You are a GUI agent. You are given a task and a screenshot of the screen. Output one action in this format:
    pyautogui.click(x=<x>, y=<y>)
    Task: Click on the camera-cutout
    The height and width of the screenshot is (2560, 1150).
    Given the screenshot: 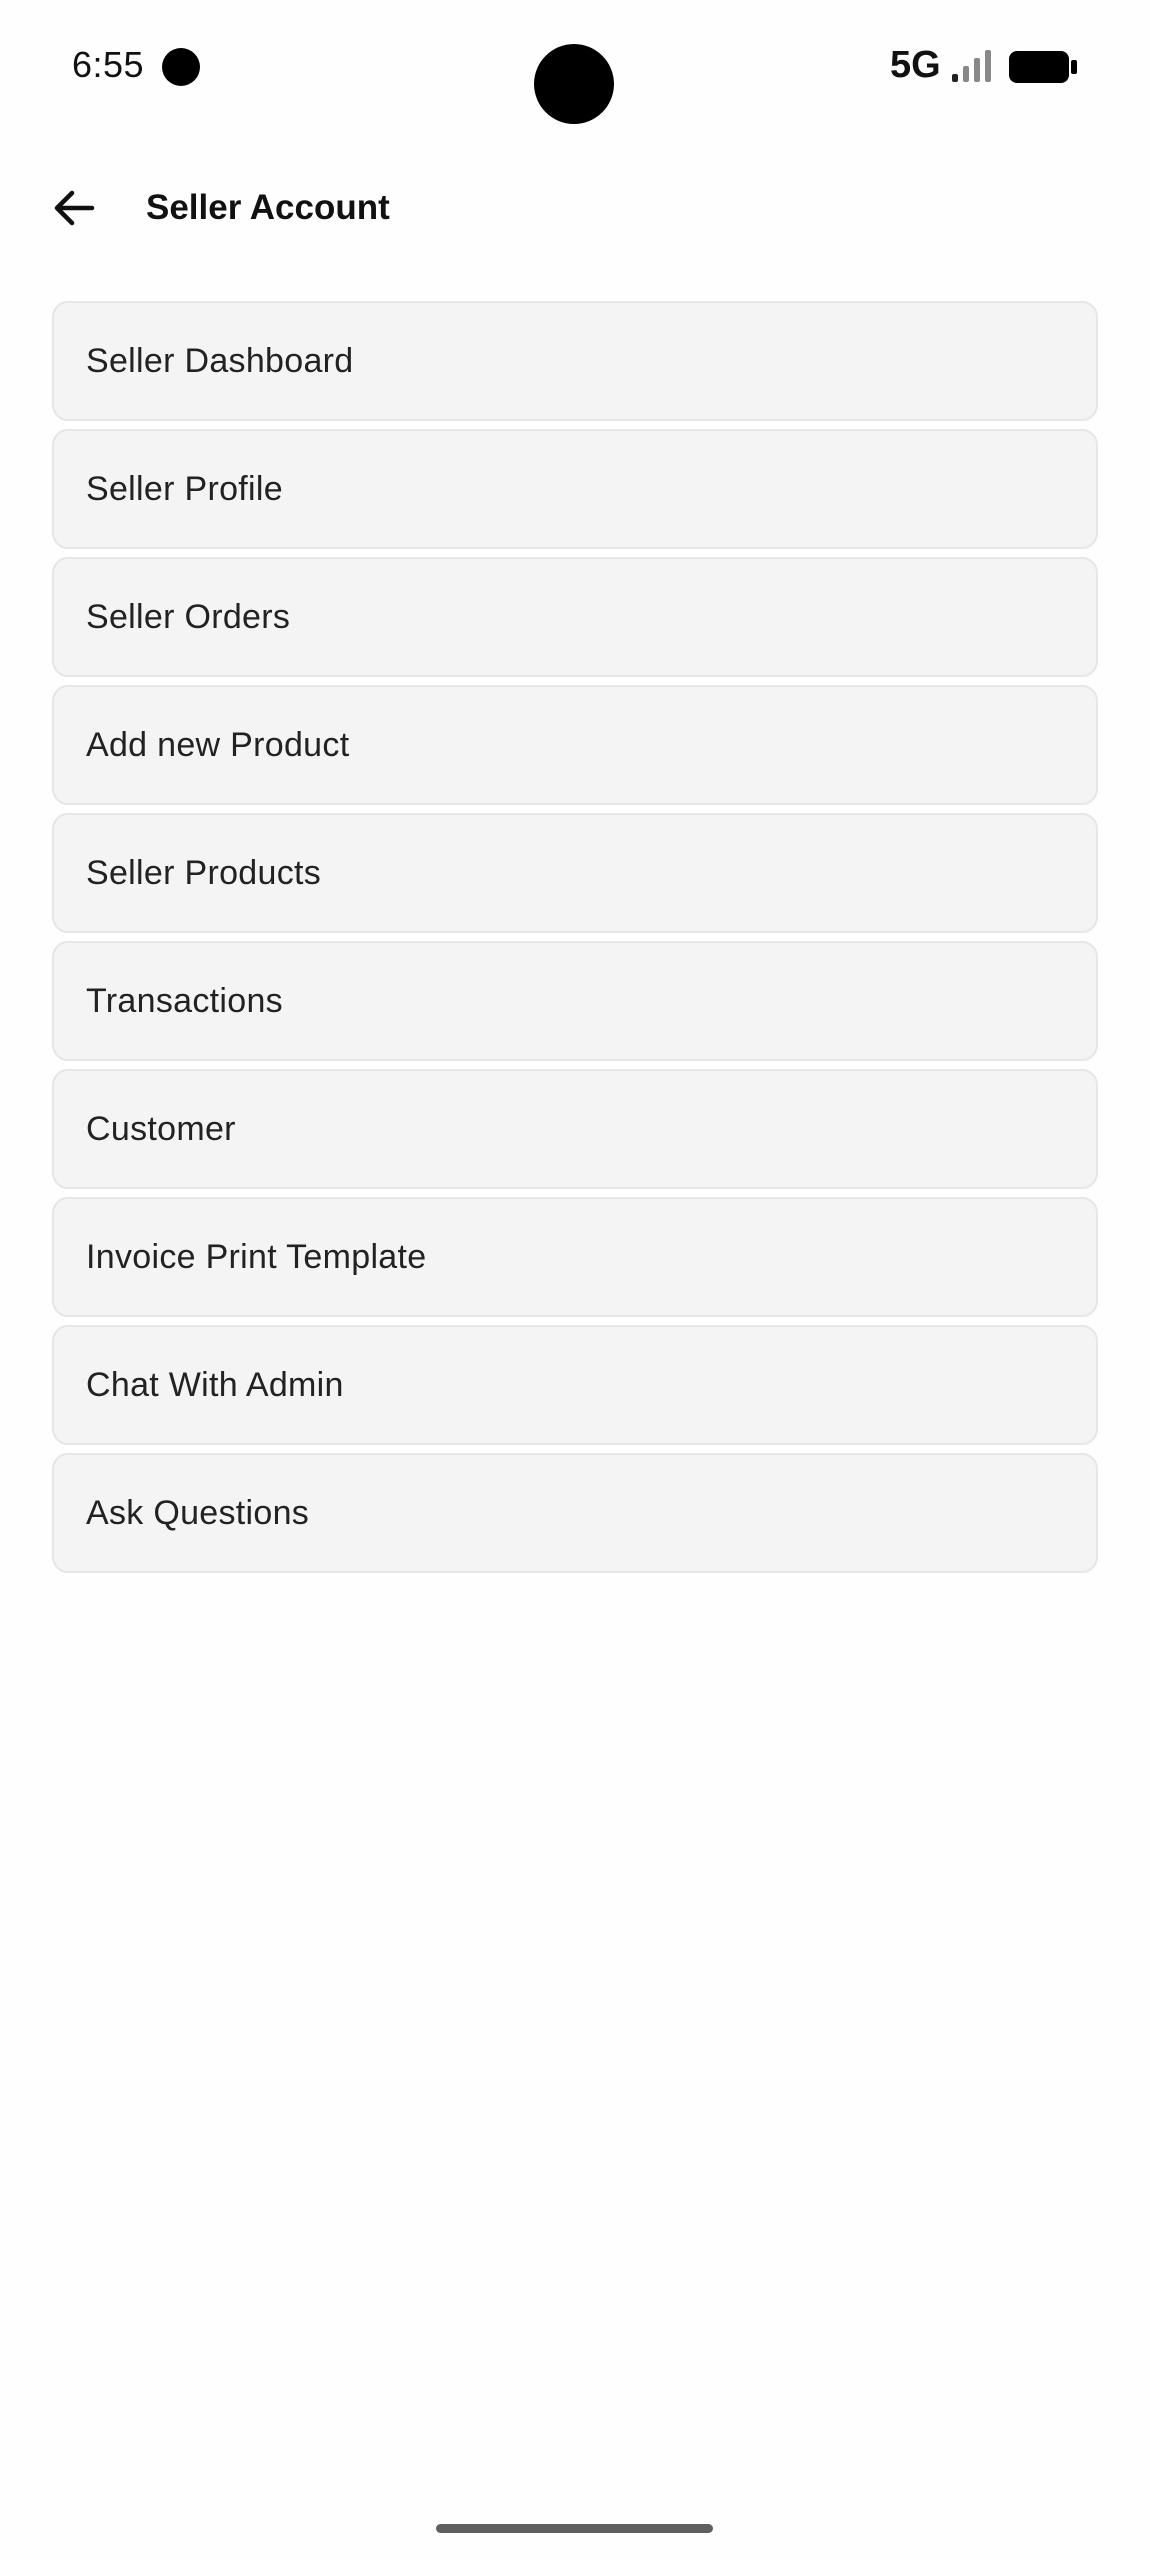 What is the action you would take?
    pyautogui.click(x=574, y=84)
    